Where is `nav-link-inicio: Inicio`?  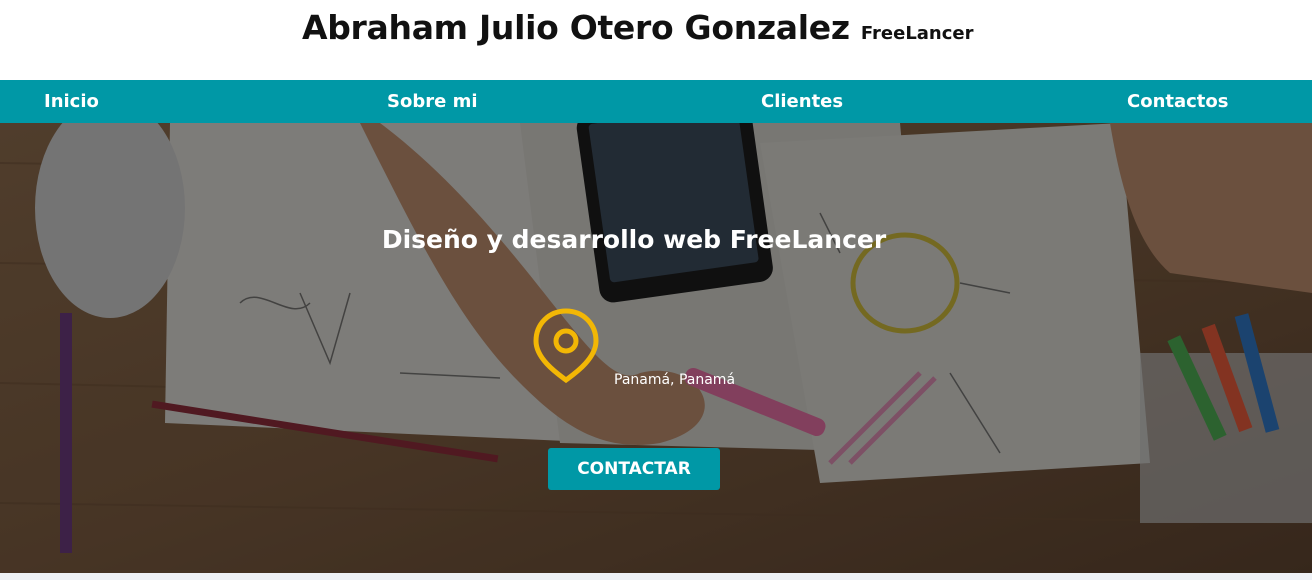 nav-link-inicio: Inicio is located at coordinates (71, 101).